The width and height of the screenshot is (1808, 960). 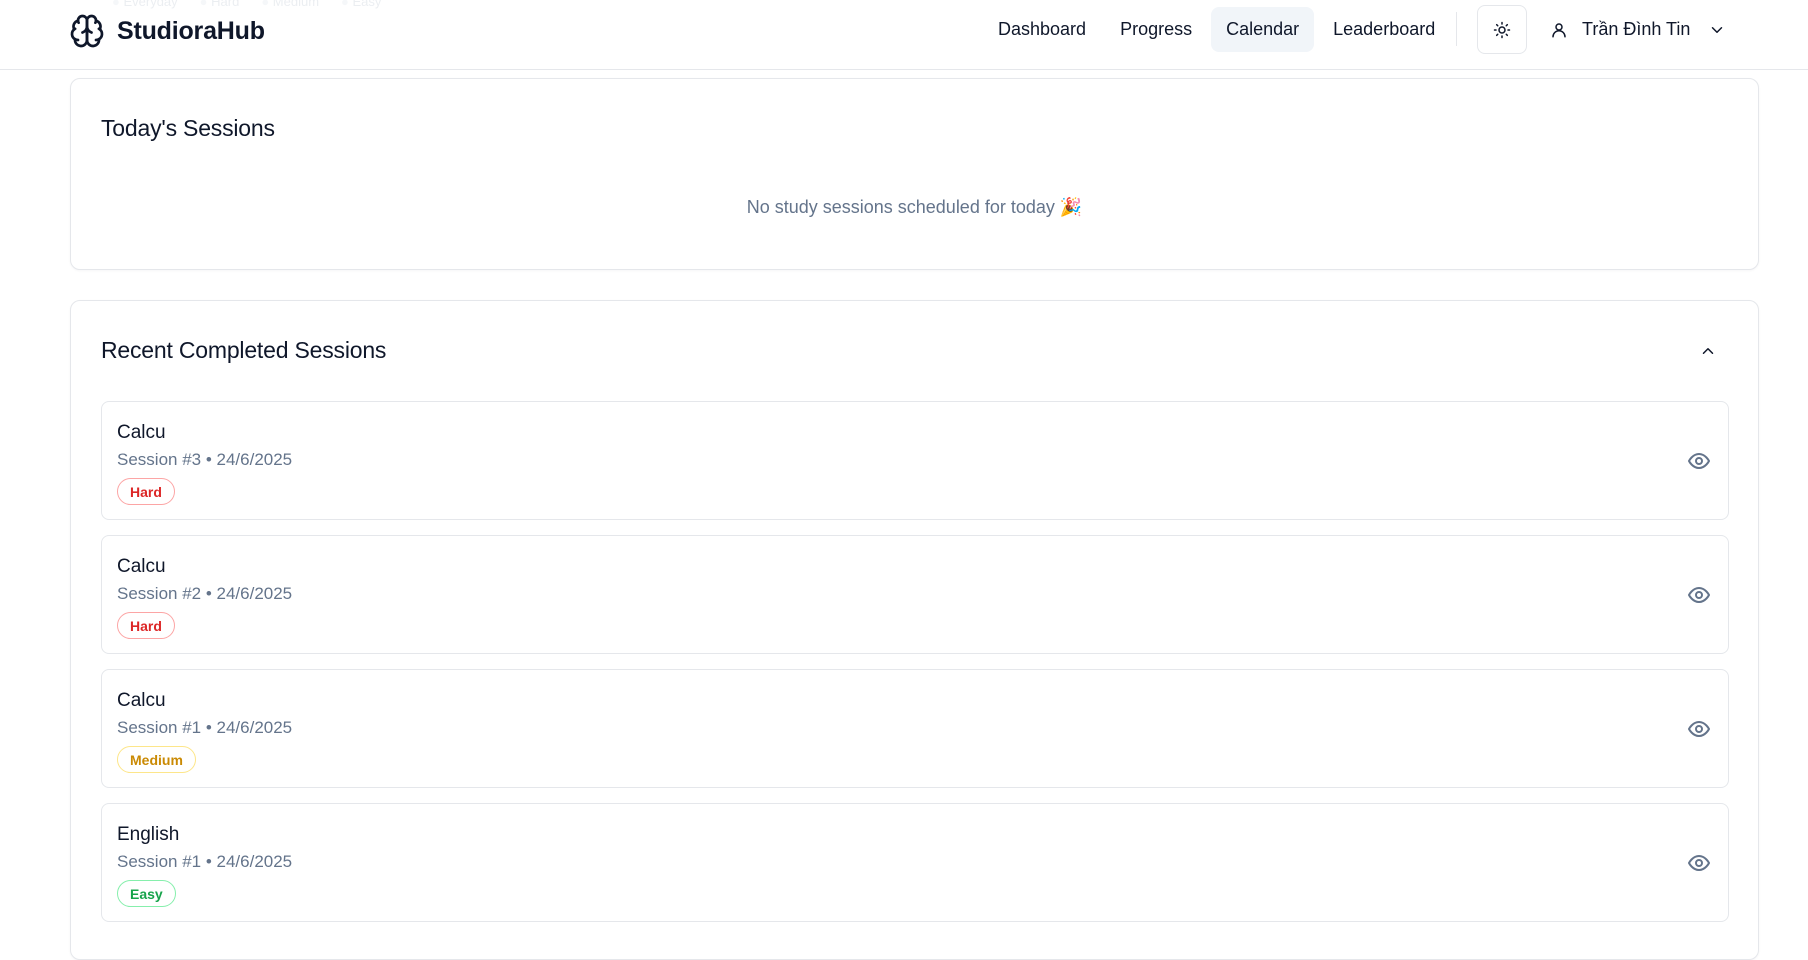 I want to click on chevron-up-icon, so click(x=1708, y=351).